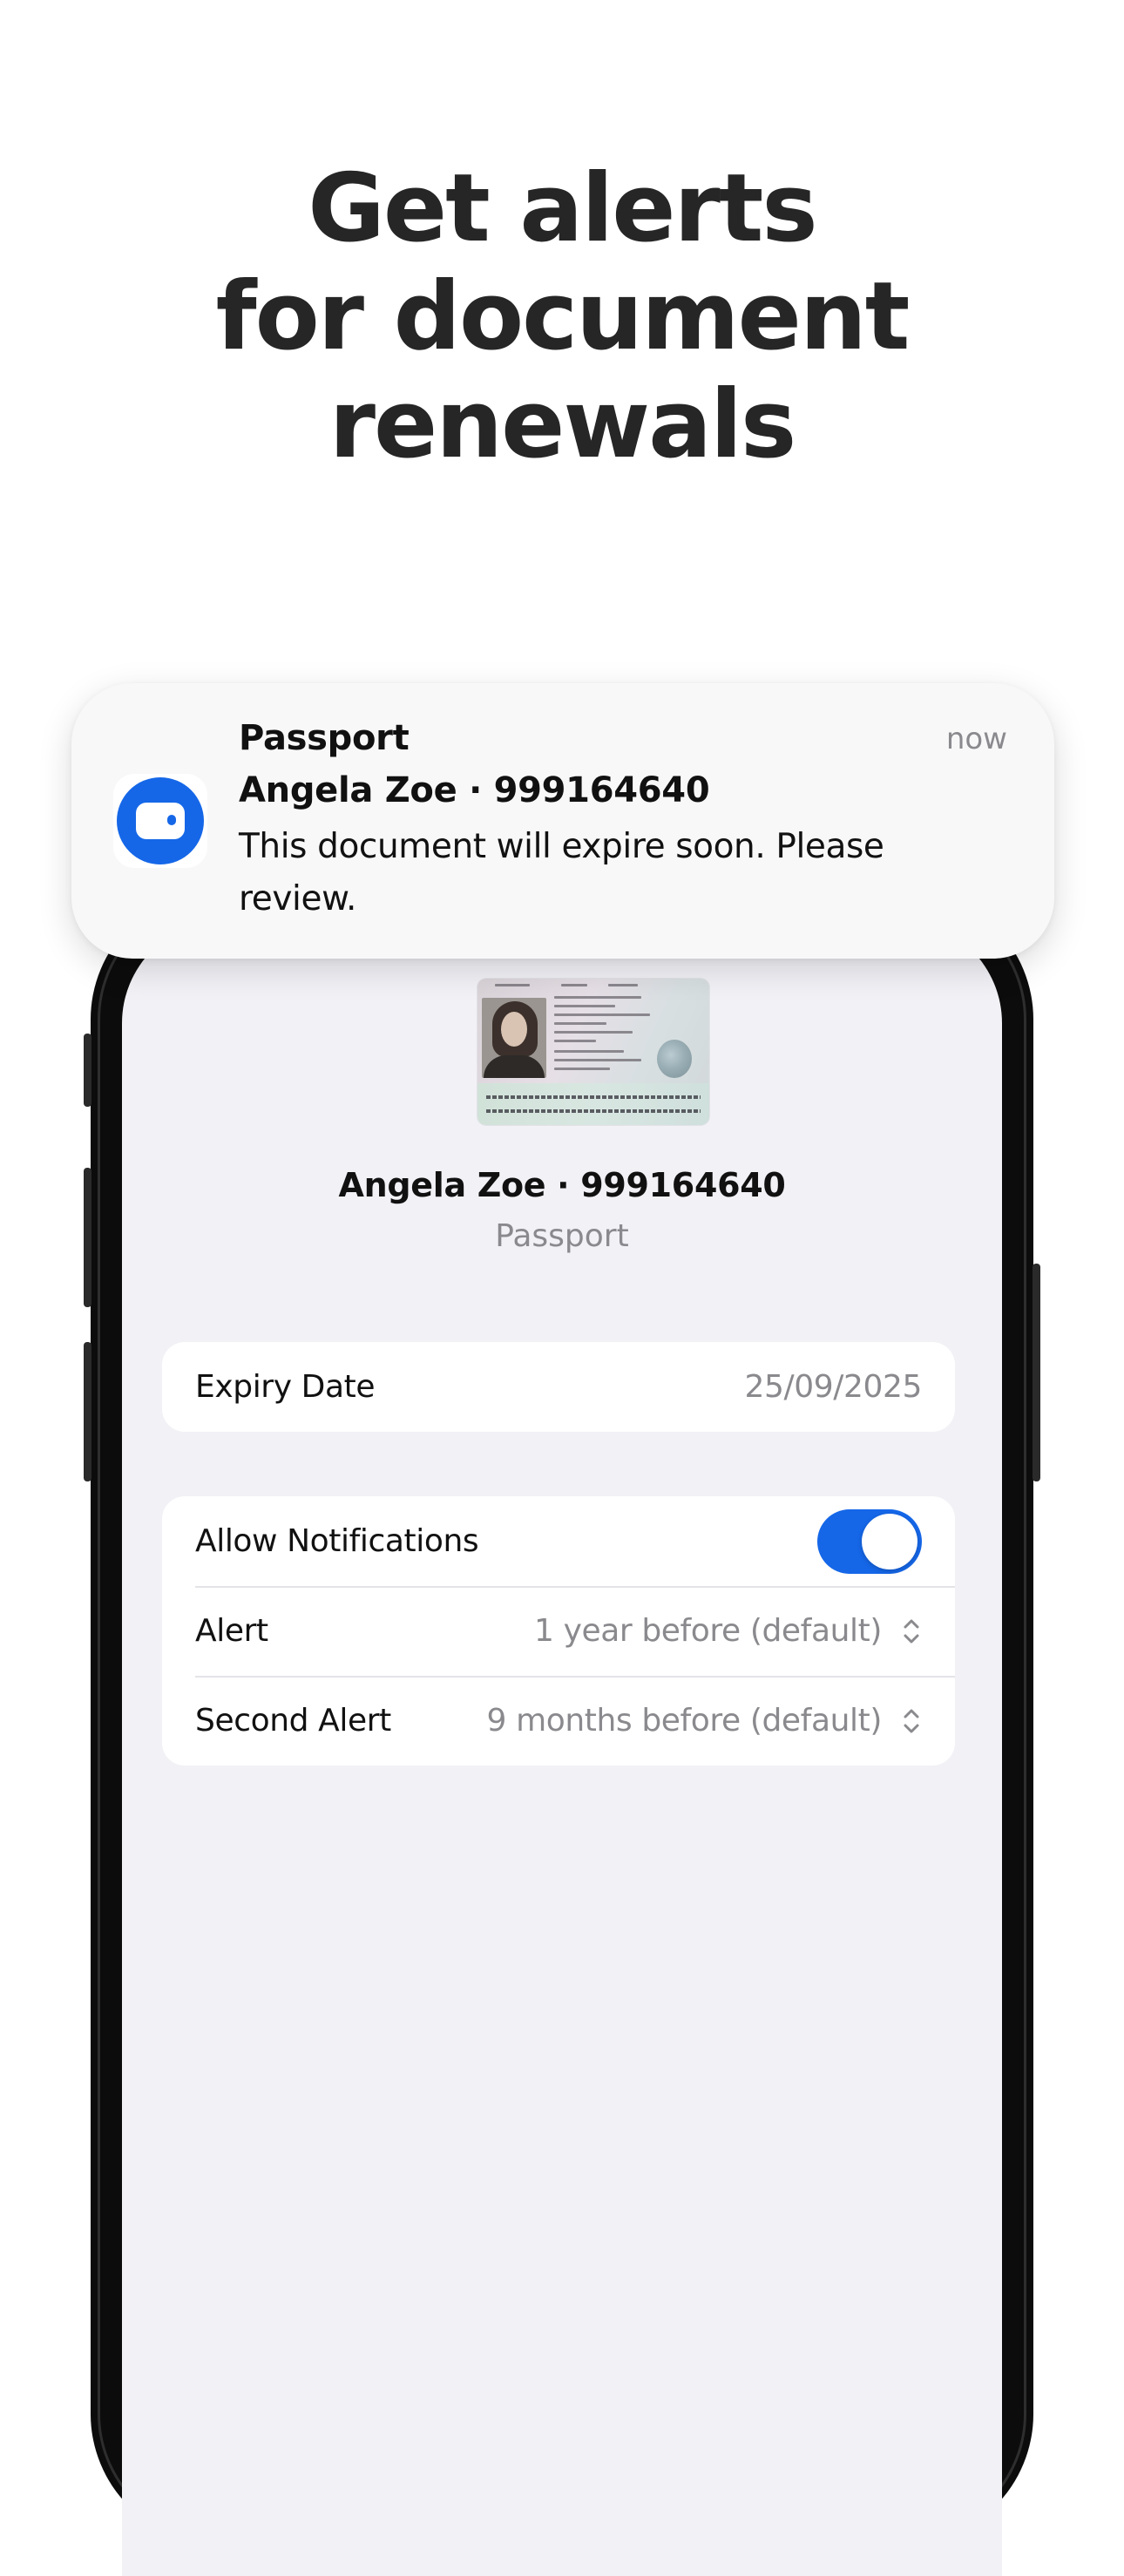 The height and width of the screenshot is (2576, 1124). I want to click on app-icon, so click(160, 821).